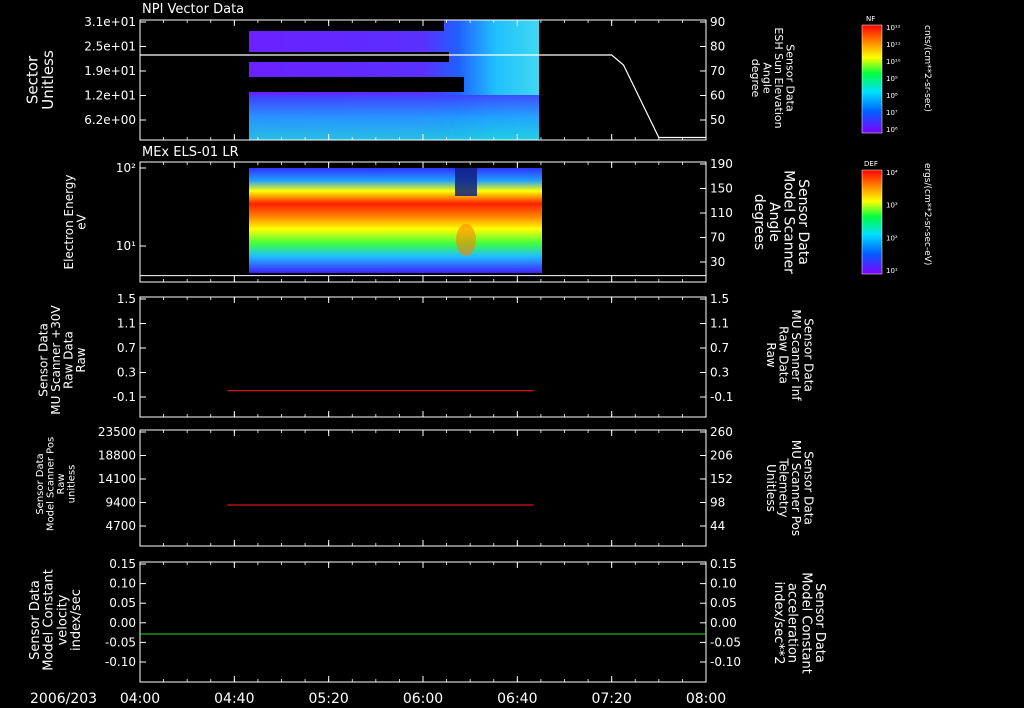 The height and width of the screenshot is (708, 1024). Describe the element at coordinates (117, 456) in the screenshot. I see `p4-y-left-tick: 18800` at that location.